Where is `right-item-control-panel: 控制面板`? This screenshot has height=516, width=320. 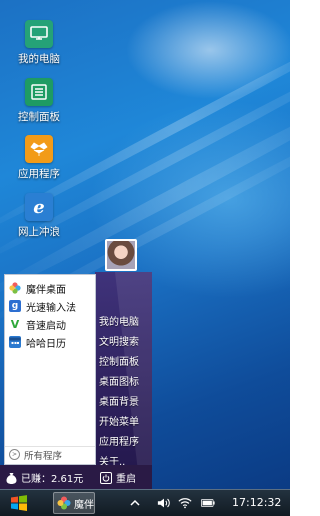
right-item-control-panel: 控制面板 is located at coordinates (119, 360).